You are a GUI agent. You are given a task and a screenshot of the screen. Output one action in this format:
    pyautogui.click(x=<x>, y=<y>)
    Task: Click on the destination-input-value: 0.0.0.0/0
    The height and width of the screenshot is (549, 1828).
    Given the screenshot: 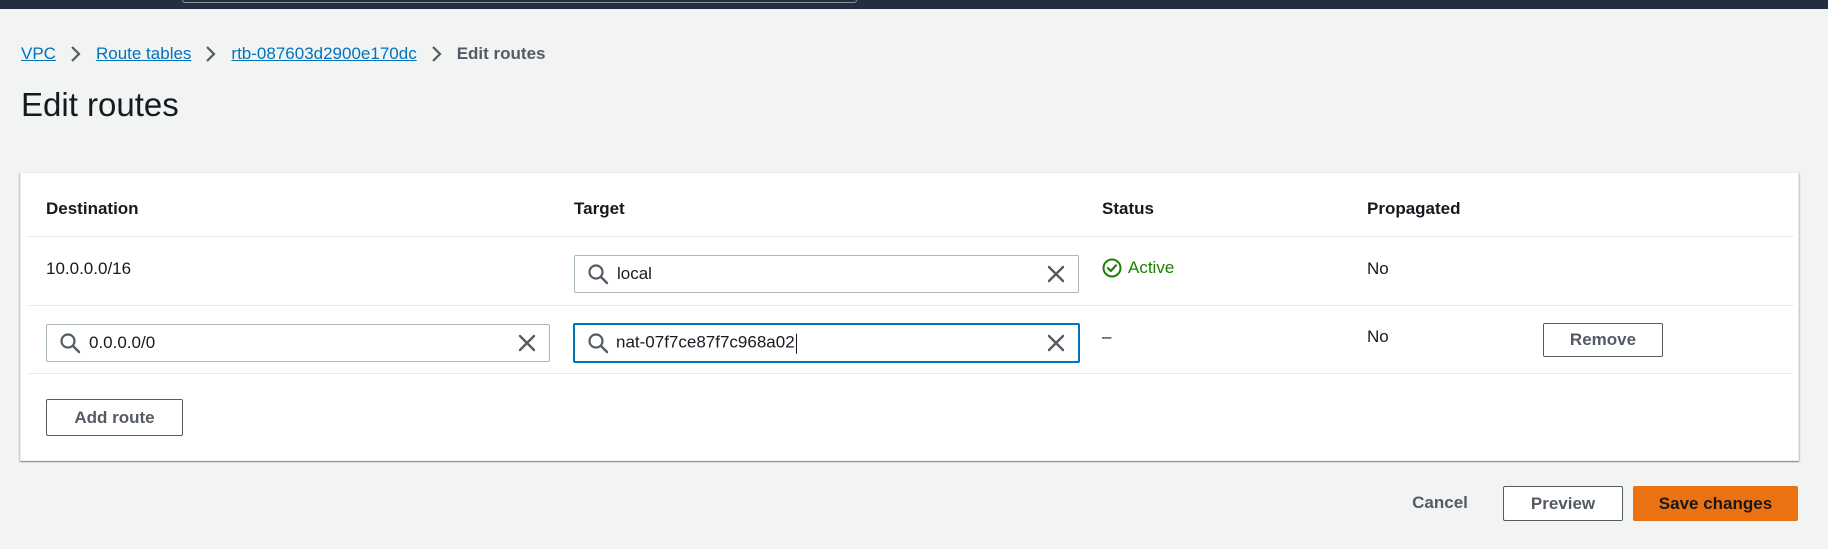 What is the action you would take?
    pyautogui.click(x=122, y=342)
    